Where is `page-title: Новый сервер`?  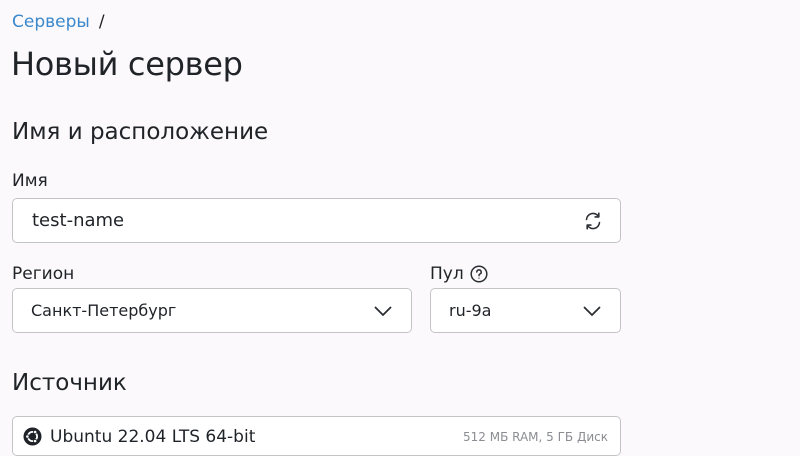 page-title: Новый сервер is located at coordinates (127, 64).